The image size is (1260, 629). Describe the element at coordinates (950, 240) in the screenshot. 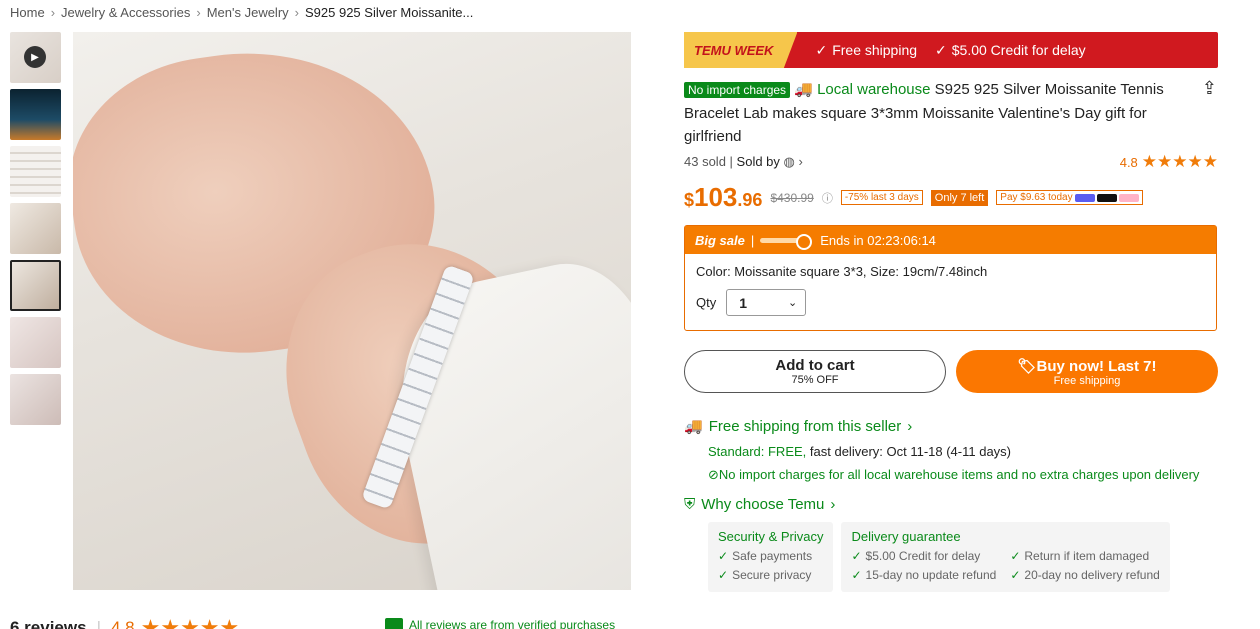

I see `big-sale-header: Big sale | Ends in 02:23:06:14` at that location.